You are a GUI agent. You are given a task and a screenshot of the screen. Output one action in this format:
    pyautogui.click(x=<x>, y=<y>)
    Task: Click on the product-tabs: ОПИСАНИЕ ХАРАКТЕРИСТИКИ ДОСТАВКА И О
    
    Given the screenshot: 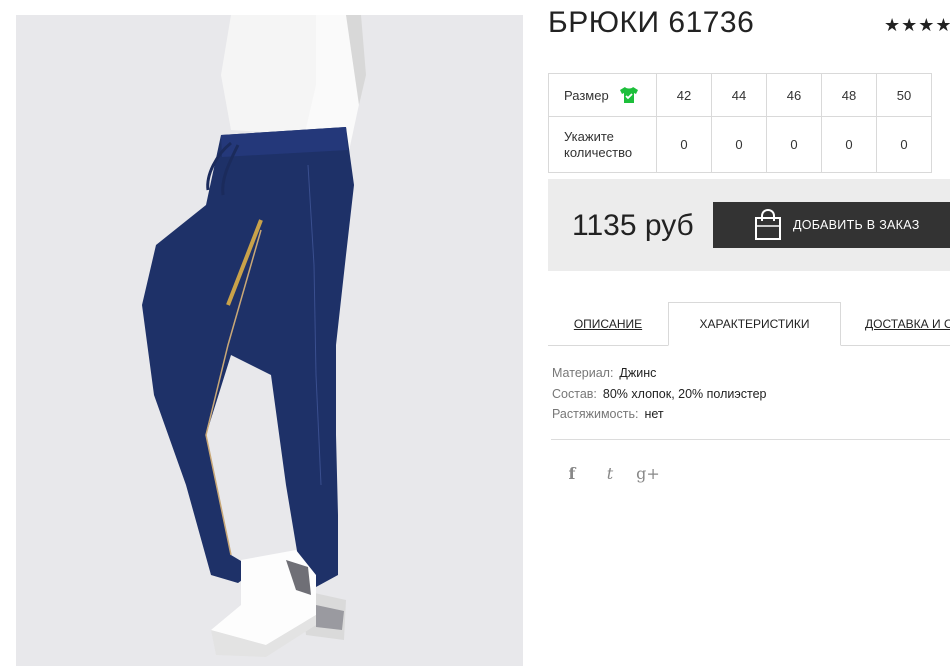 What is the action you would take?
    pyautogui.click(x=749, y=324)
    